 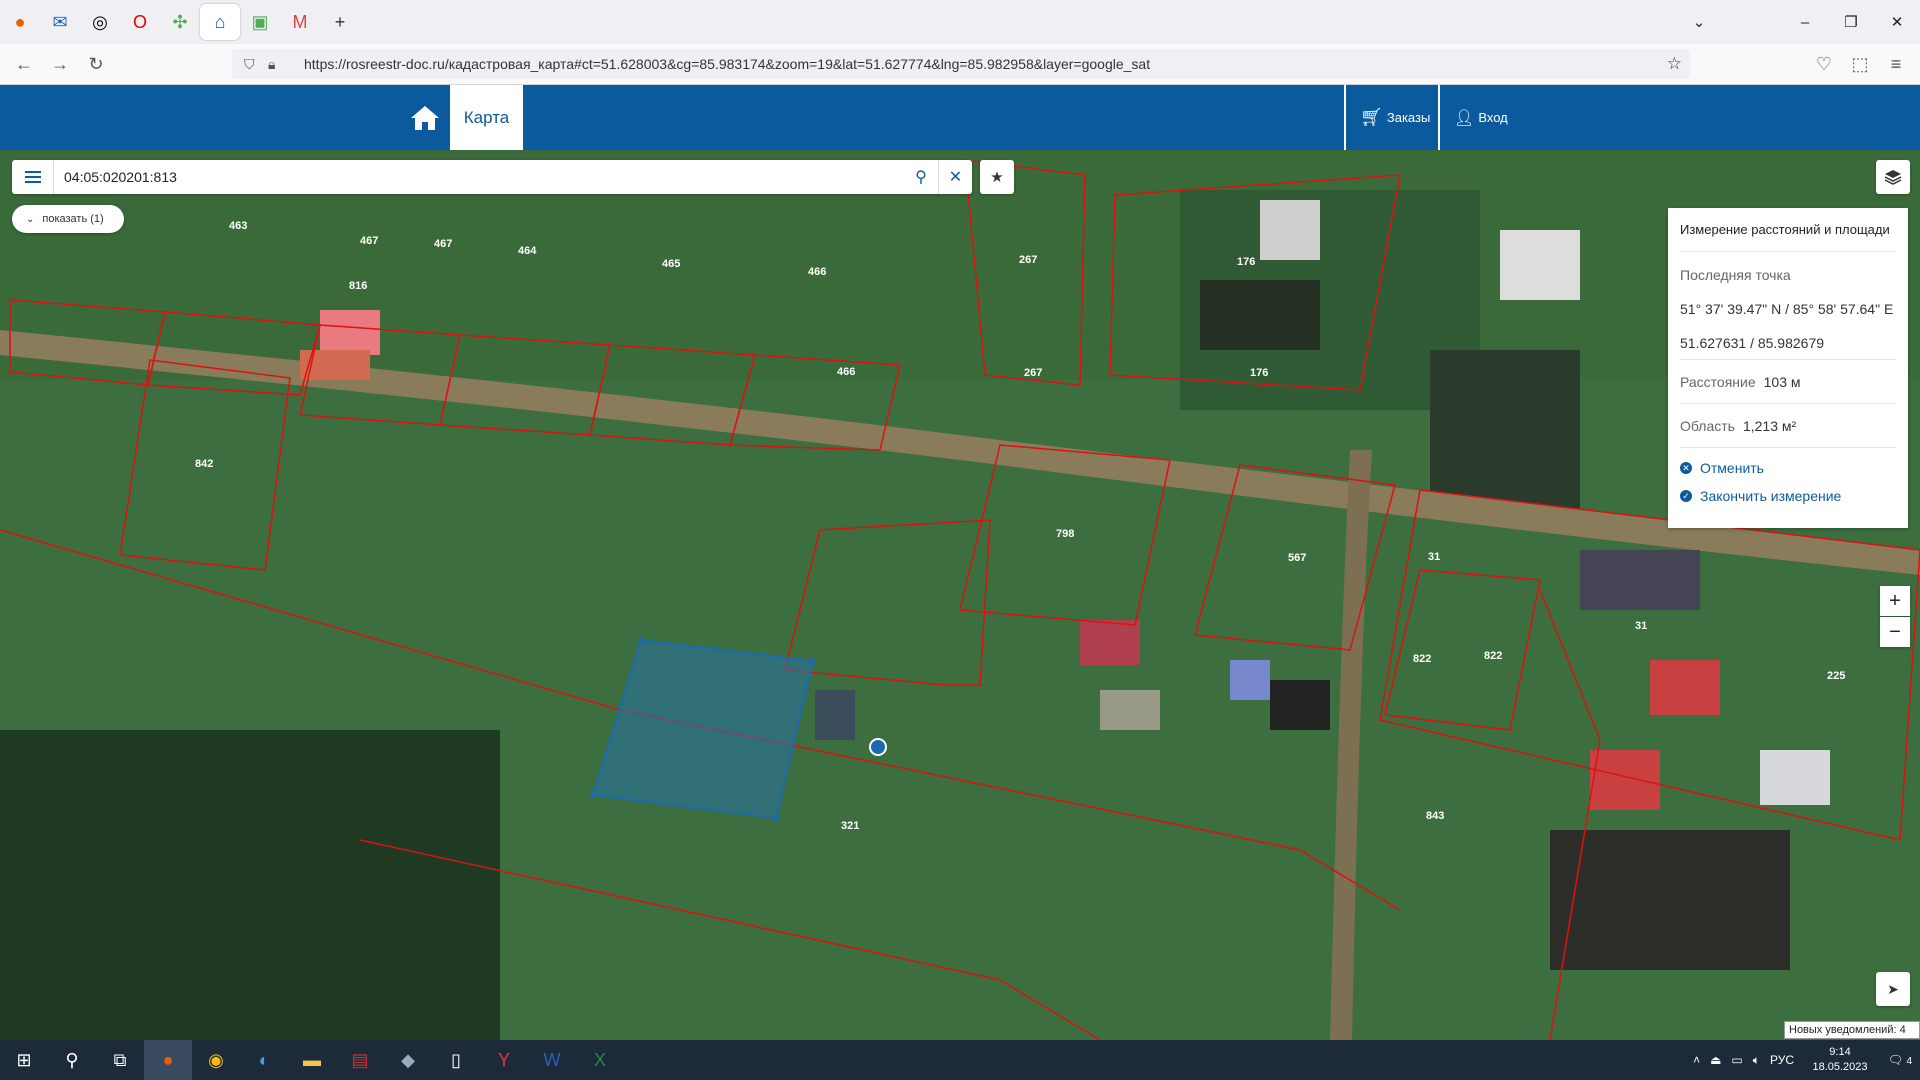 What do you see at coordinates (1805, 22) in the screenshot?
I see `minimize-icon: –` at bounding box center [1805, 22].